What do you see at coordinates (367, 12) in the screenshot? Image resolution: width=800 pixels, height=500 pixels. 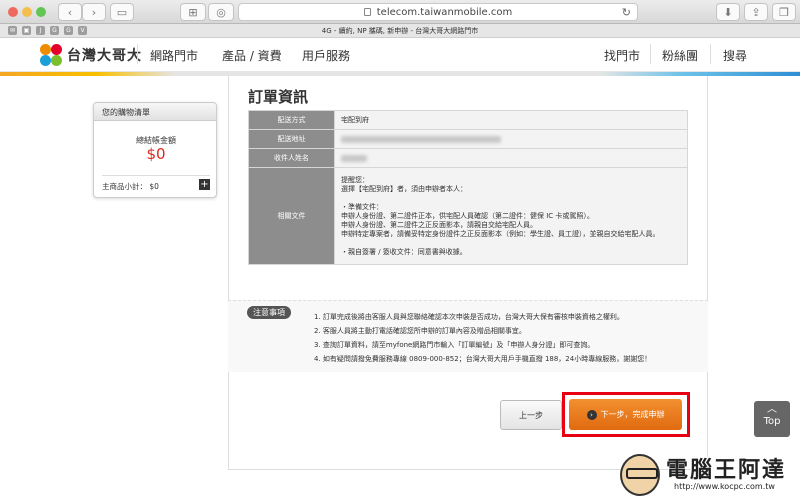 I see `lock-icon` at bounding box center [367, 12].